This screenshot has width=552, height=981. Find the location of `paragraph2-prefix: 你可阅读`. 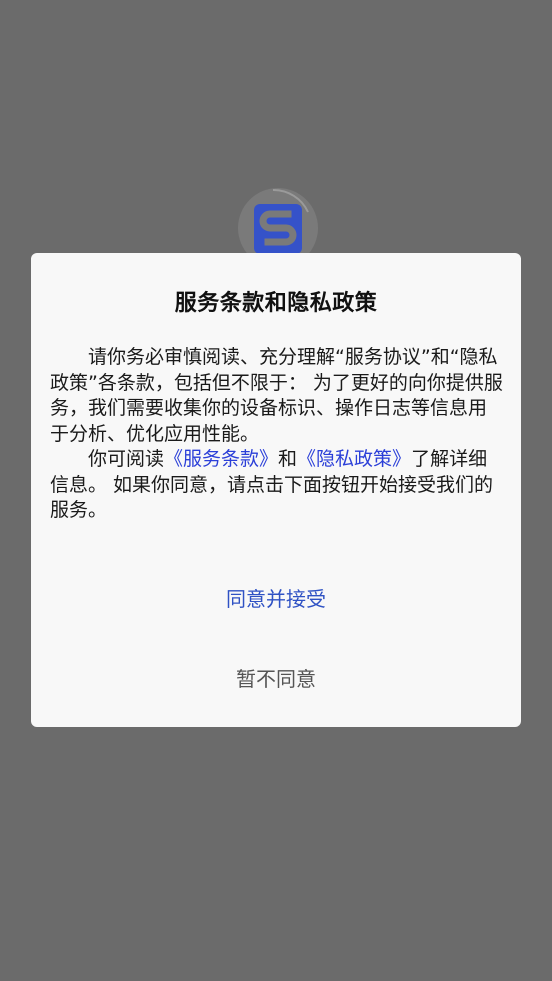

paragraph2-prefix: 你可阅读 is located at coordinates (126, 459).